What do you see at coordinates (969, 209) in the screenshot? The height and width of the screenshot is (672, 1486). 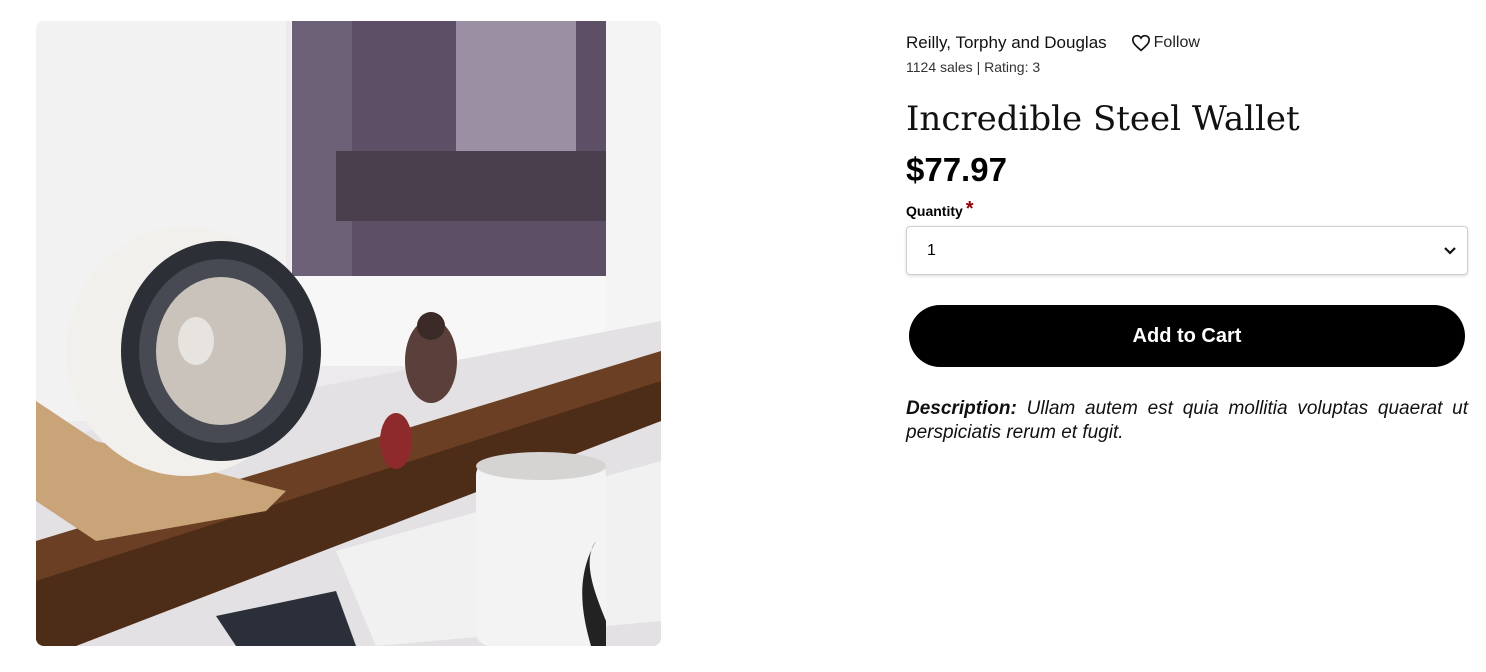 I see `required-mark: *` at bounding box center [969, 209].